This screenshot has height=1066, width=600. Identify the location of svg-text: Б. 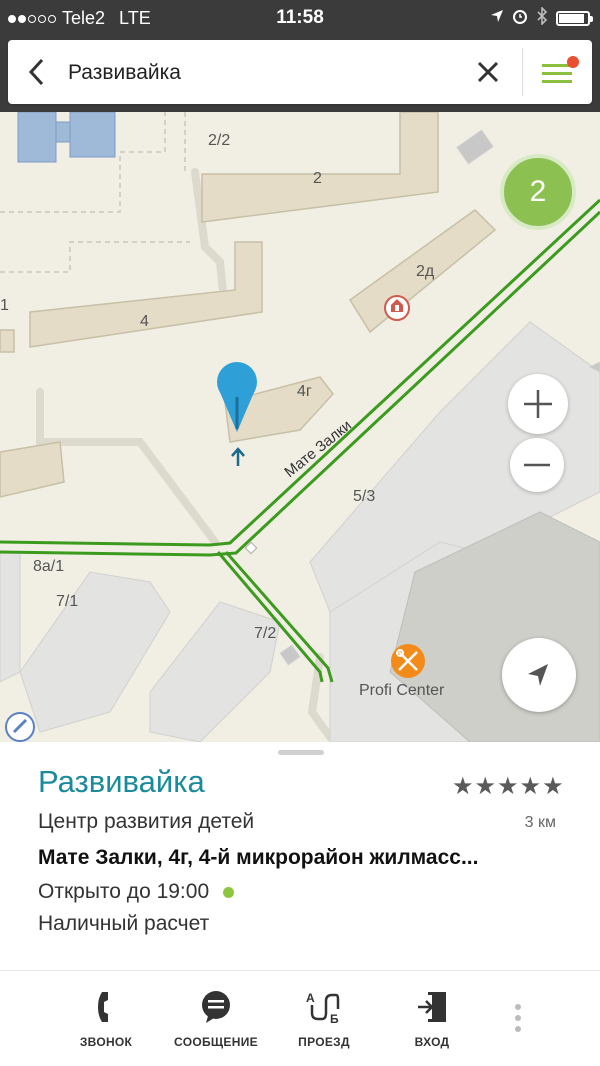
(334, 1018).